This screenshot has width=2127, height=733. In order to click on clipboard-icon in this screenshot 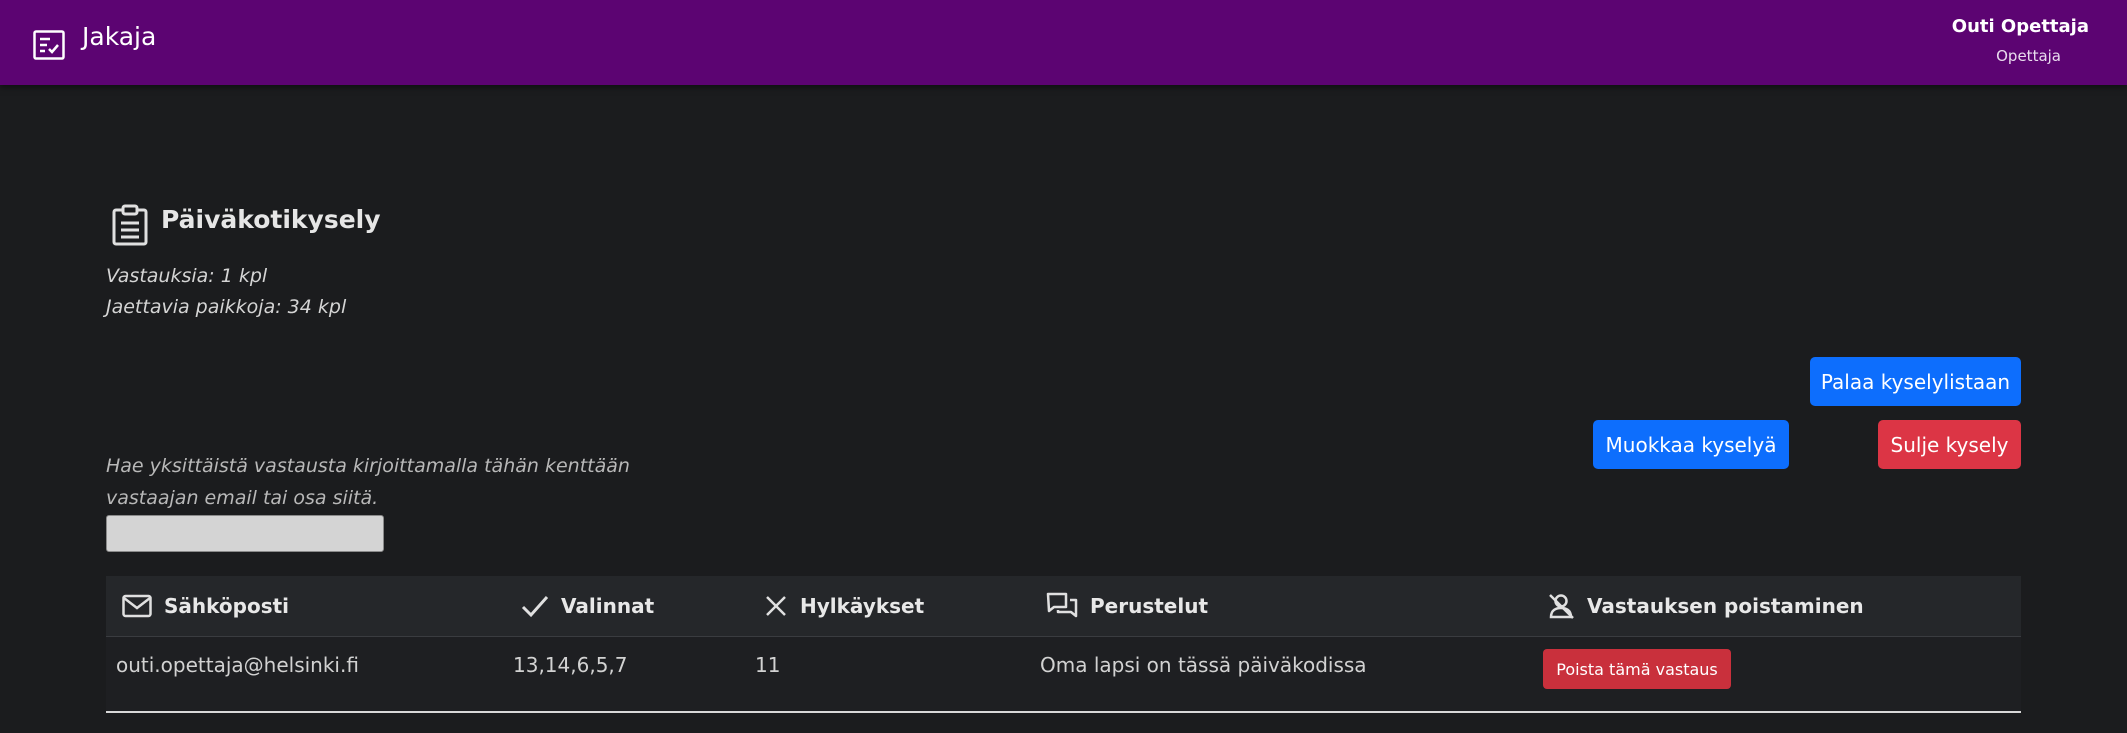, I will do `click(130, 225)`.